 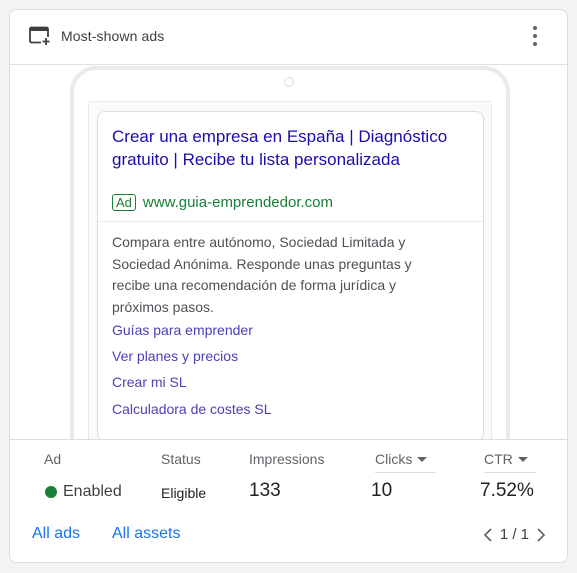 What do you see at coordinates (488, 535) in the screenshot?
I see `chevron-left-icon` at bounding box center [488, 535].